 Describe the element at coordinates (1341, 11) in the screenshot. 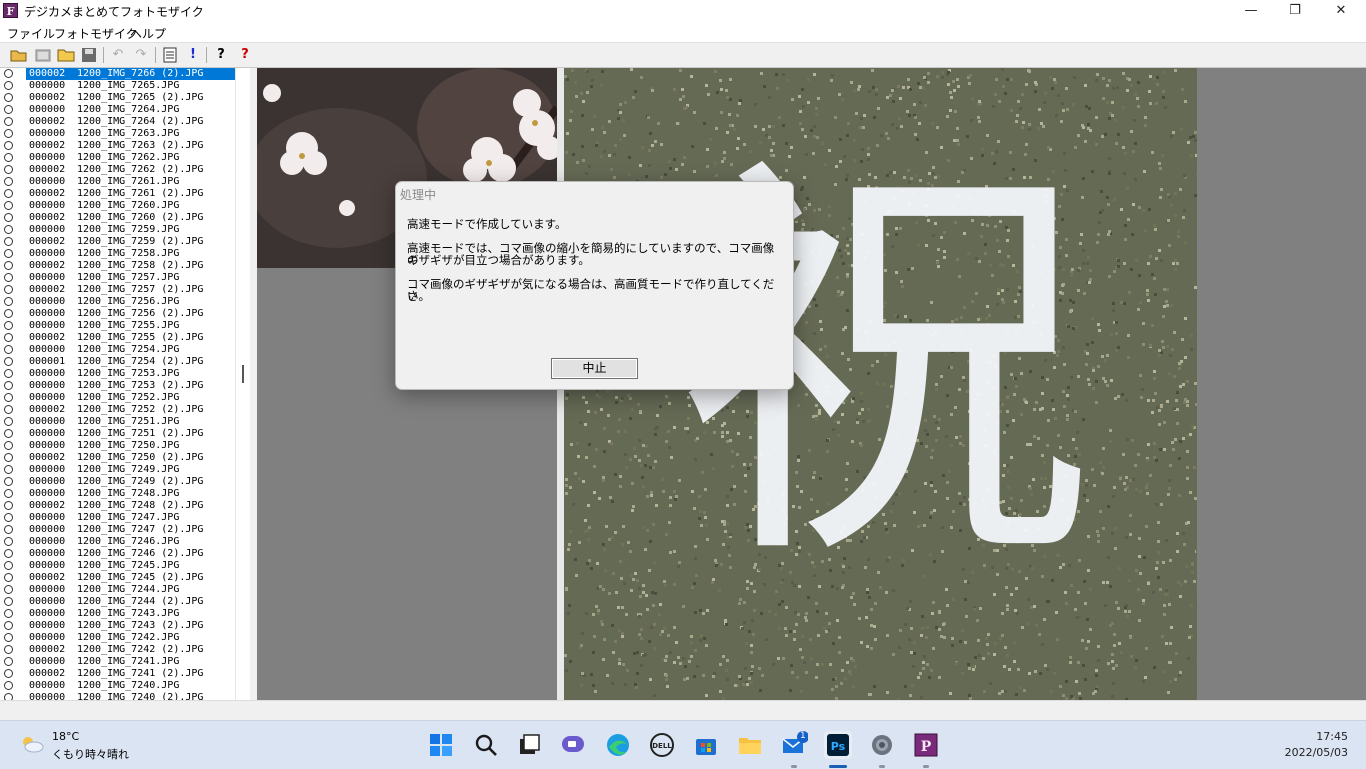

I see `close-button: ✕` at that location.